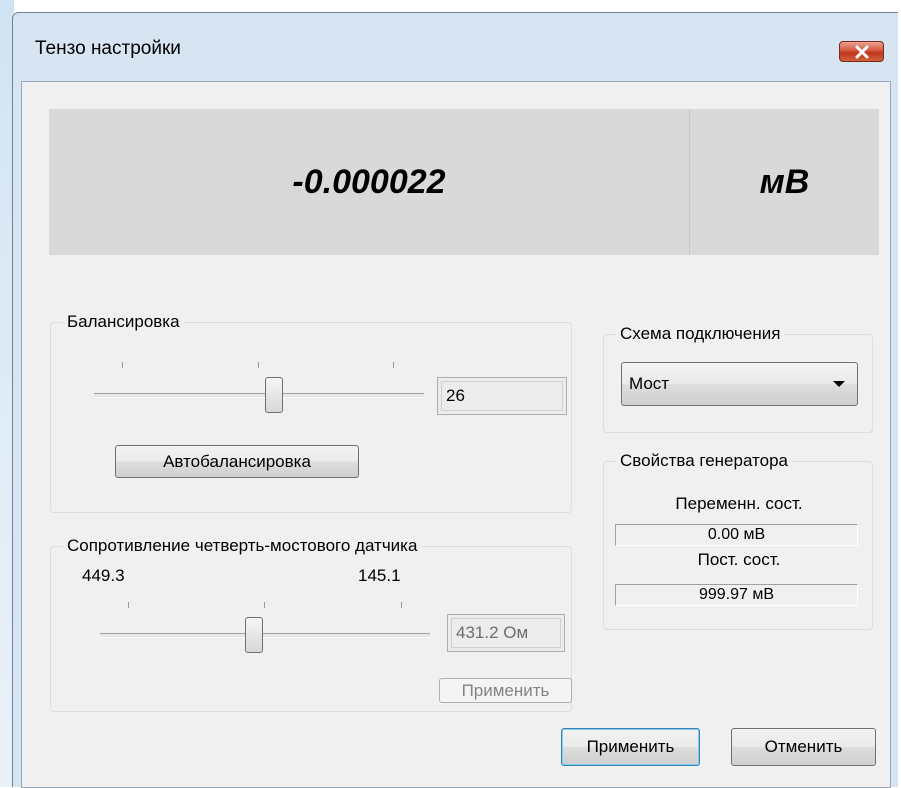 This screenshot has width=901, height=788. Describe the element at coordinates (739, 559) in the screenshot. I see `dc-state-label: Пост. сост.` at that location.